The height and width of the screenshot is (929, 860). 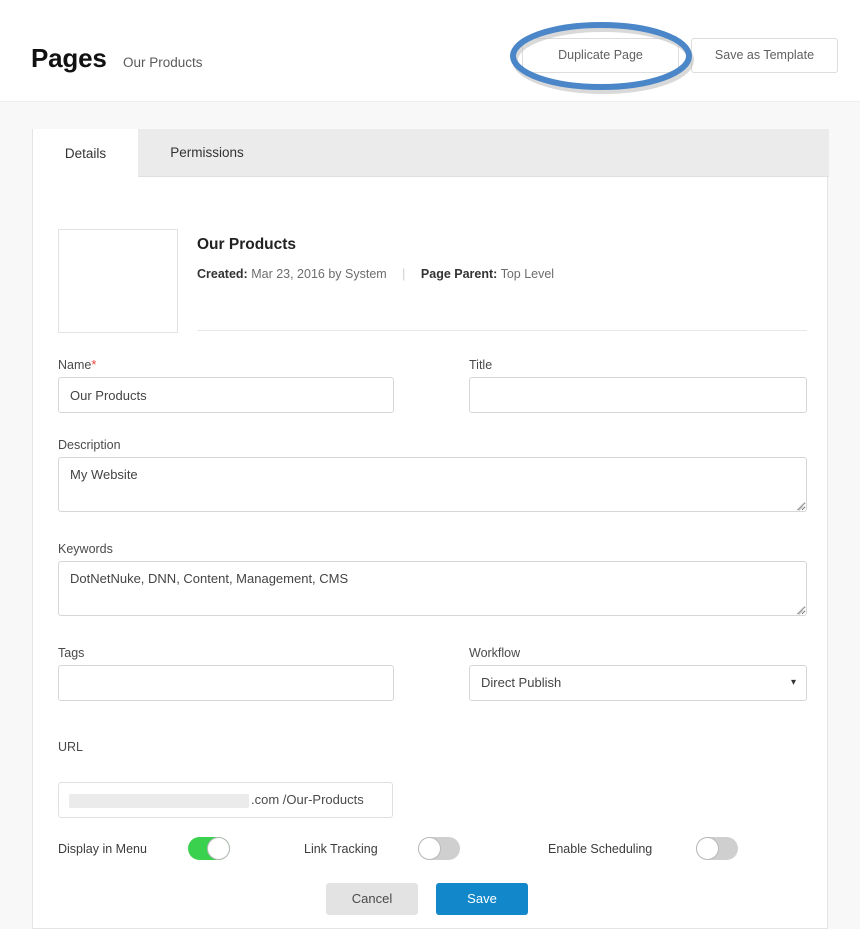 I want to click on url-input: .com /Our-Products, so click(x=225, y=800).